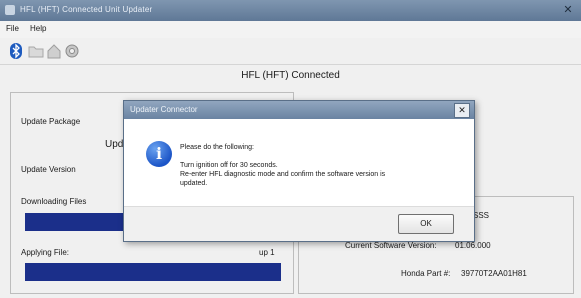 The width and height of the screenshot is (581, 298). Describe the element at coordinates (51, 121) in the screenshot. I see `update-package-label: Update Package` at that location.